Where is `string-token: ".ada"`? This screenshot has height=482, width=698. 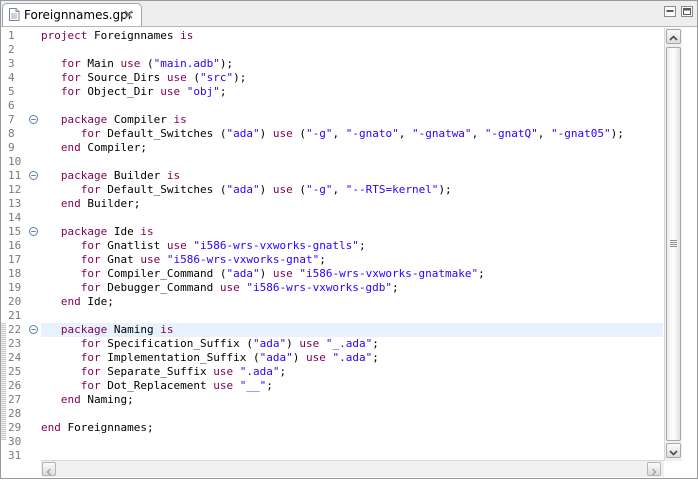
string-token: ".ada" is located at coordinates (352, 357).